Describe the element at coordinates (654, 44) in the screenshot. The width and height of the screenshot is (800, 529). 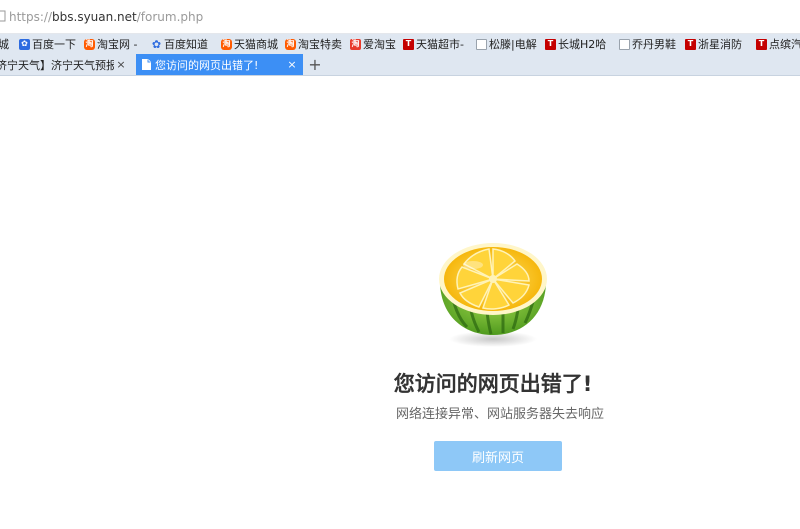
I see `bookmark-label: 乔丹男鞋` at that location.